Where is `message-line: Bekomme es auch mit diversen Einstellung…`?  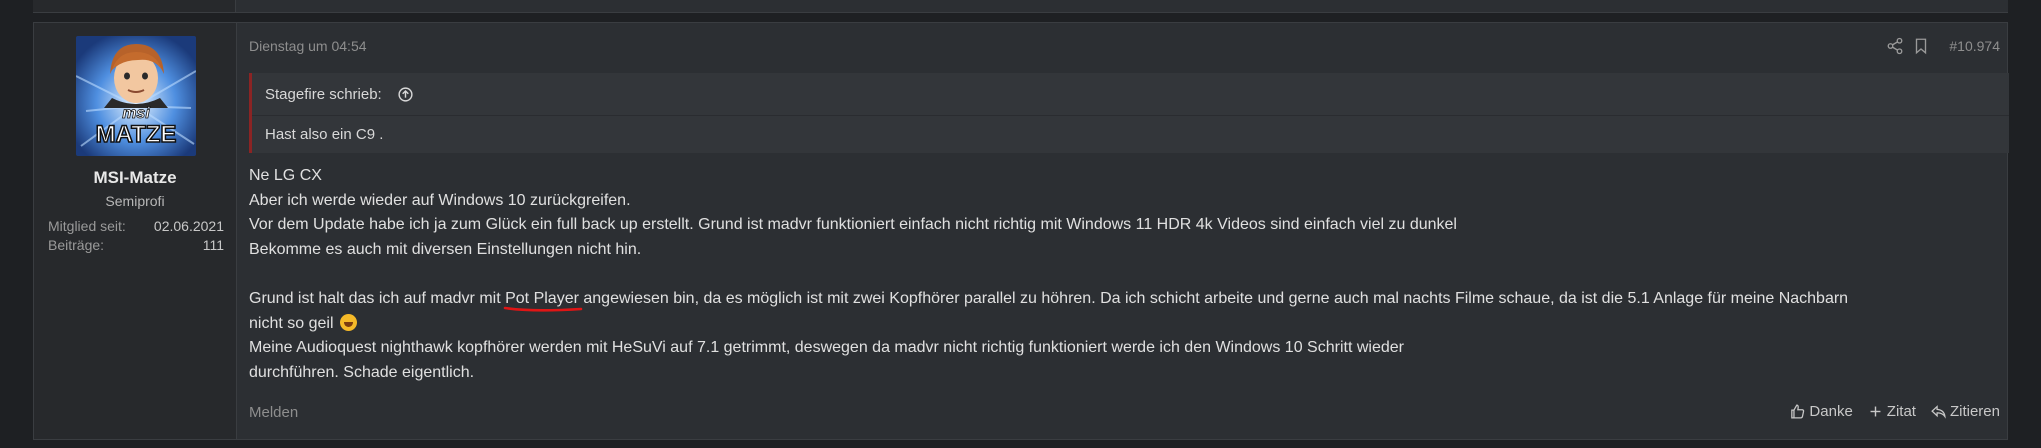 message-line: Bekomme es auch mit diversen Einstellung… is located at coordinates (445, 249).